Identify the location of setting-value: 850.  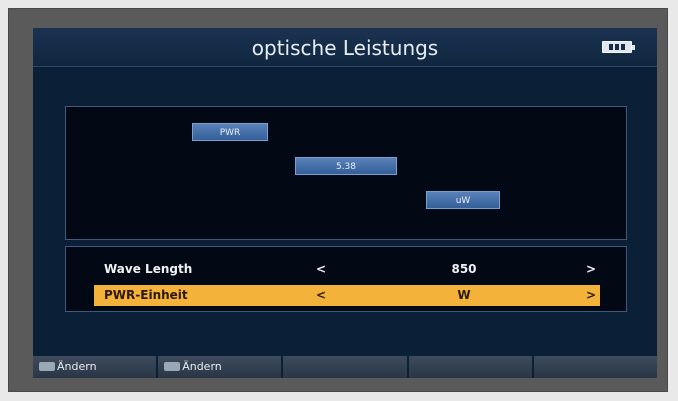
(464, 269).